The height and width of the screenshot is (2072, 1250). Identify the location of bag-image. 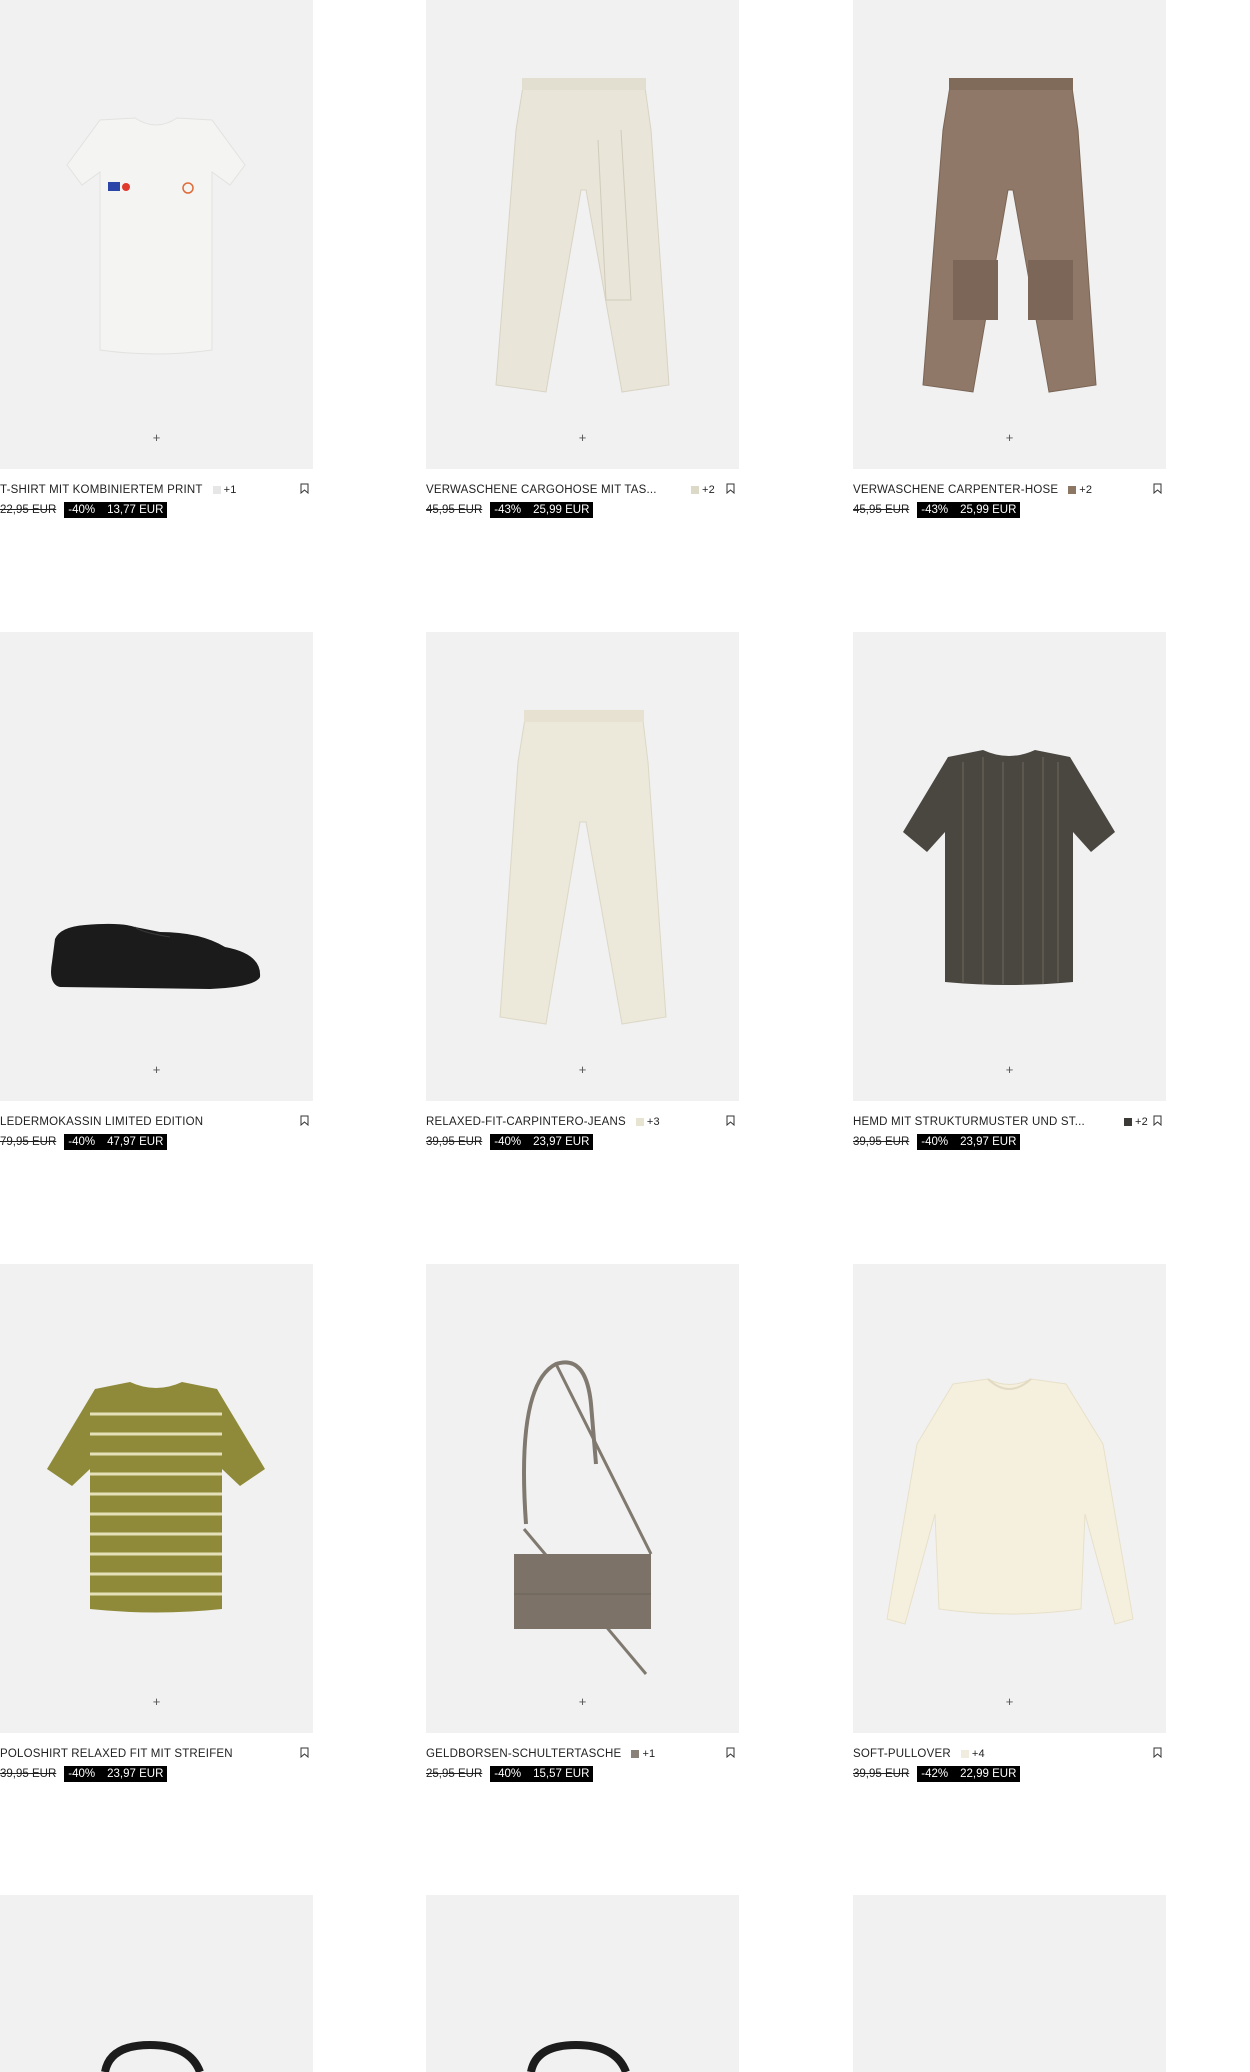
(583, 1517).